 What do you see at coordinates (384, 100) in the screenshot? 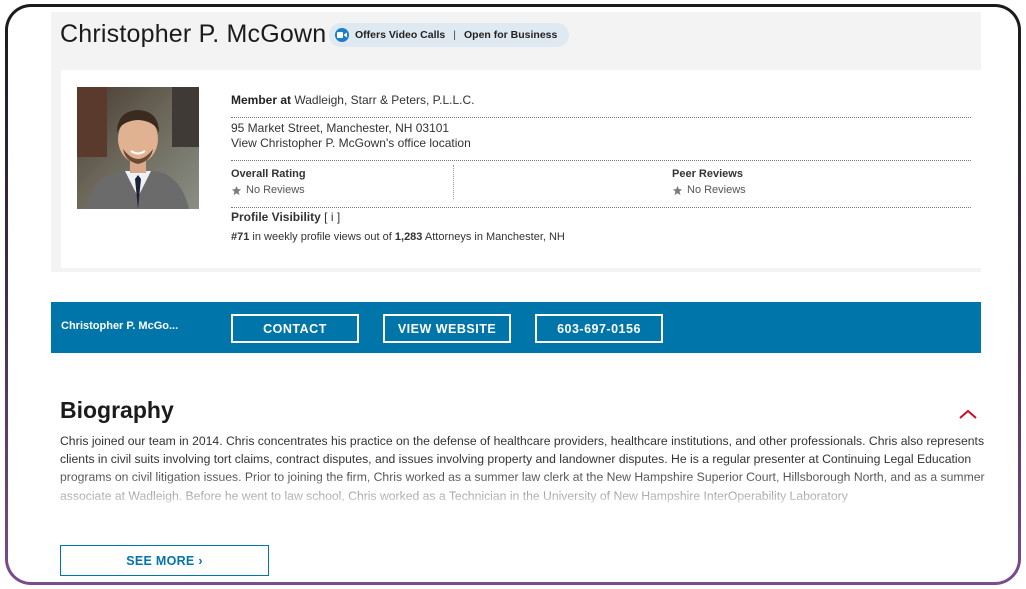
I see `firm-name: Wadleigh, Starr & Peters, P.L.L.C.` at bounding box center [384, 100].